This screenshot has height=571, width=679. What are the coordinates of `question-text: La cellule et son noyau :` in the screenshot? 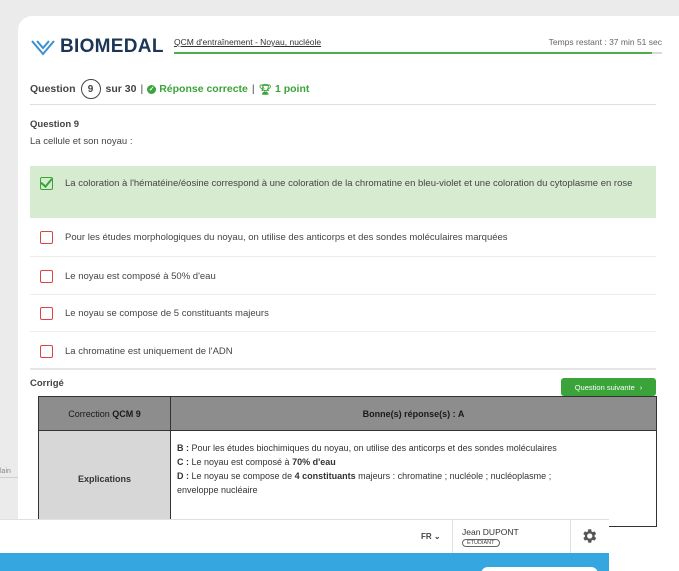 It's located at (81, 141).